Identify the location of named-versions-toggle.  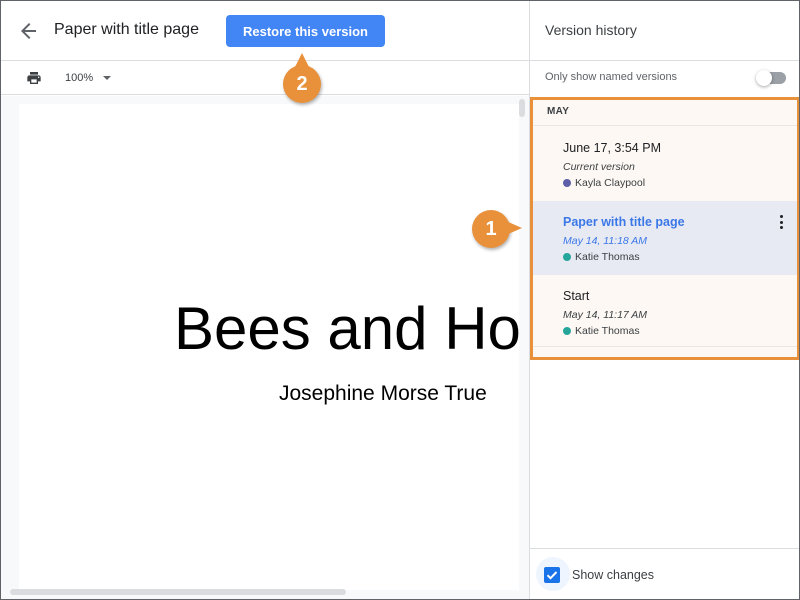
(771, 78).